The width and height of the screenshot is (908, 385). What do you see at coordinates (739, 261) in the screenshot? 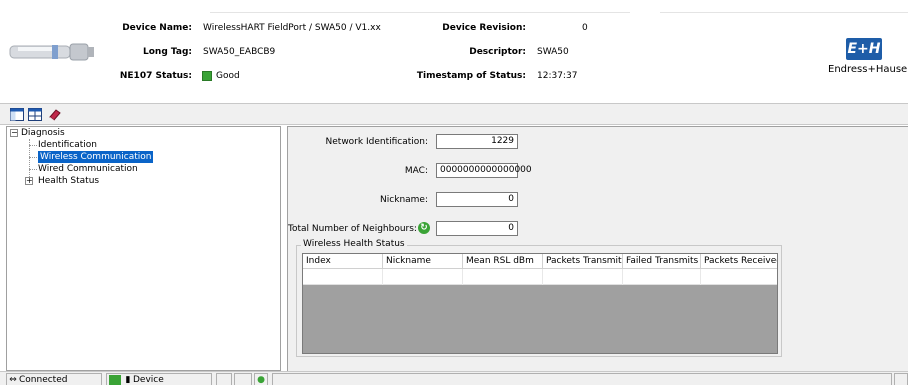
I see `column-header-packets-received: Packets Received` at bounding box center [739, 261].